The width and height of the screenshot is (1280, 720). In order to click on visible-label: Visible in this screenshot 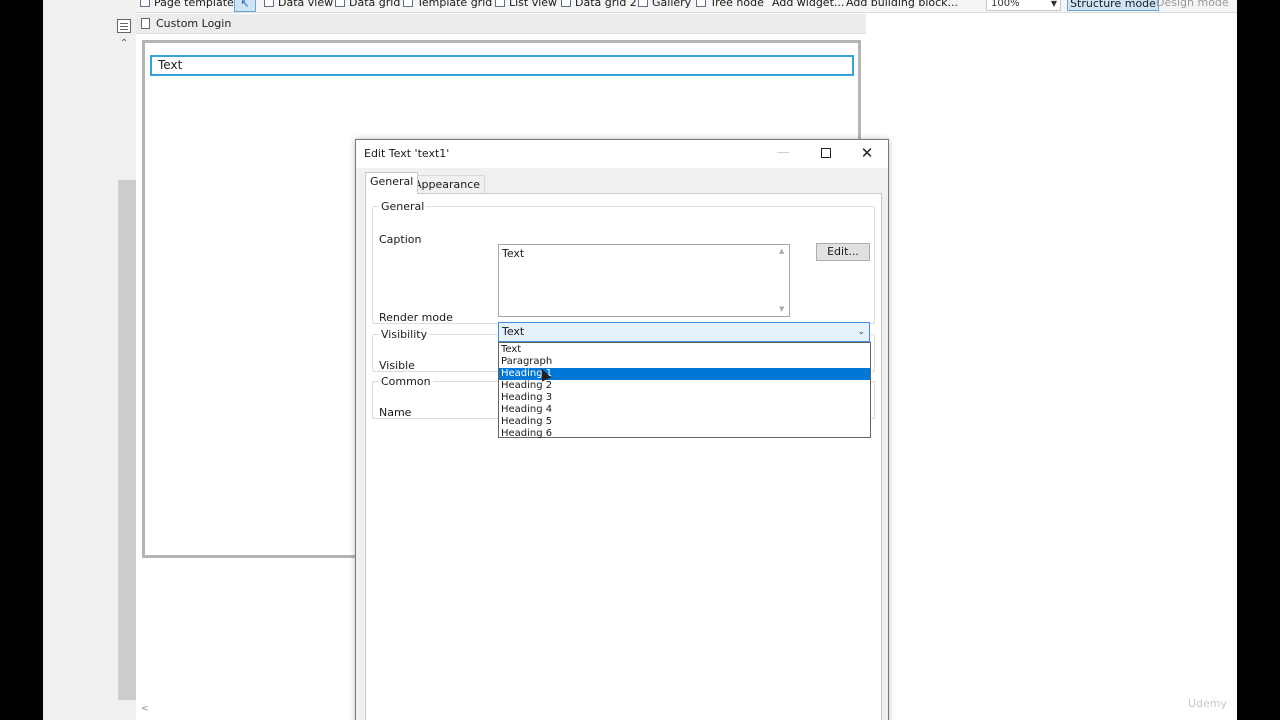, I will do `click(397, 365)`.